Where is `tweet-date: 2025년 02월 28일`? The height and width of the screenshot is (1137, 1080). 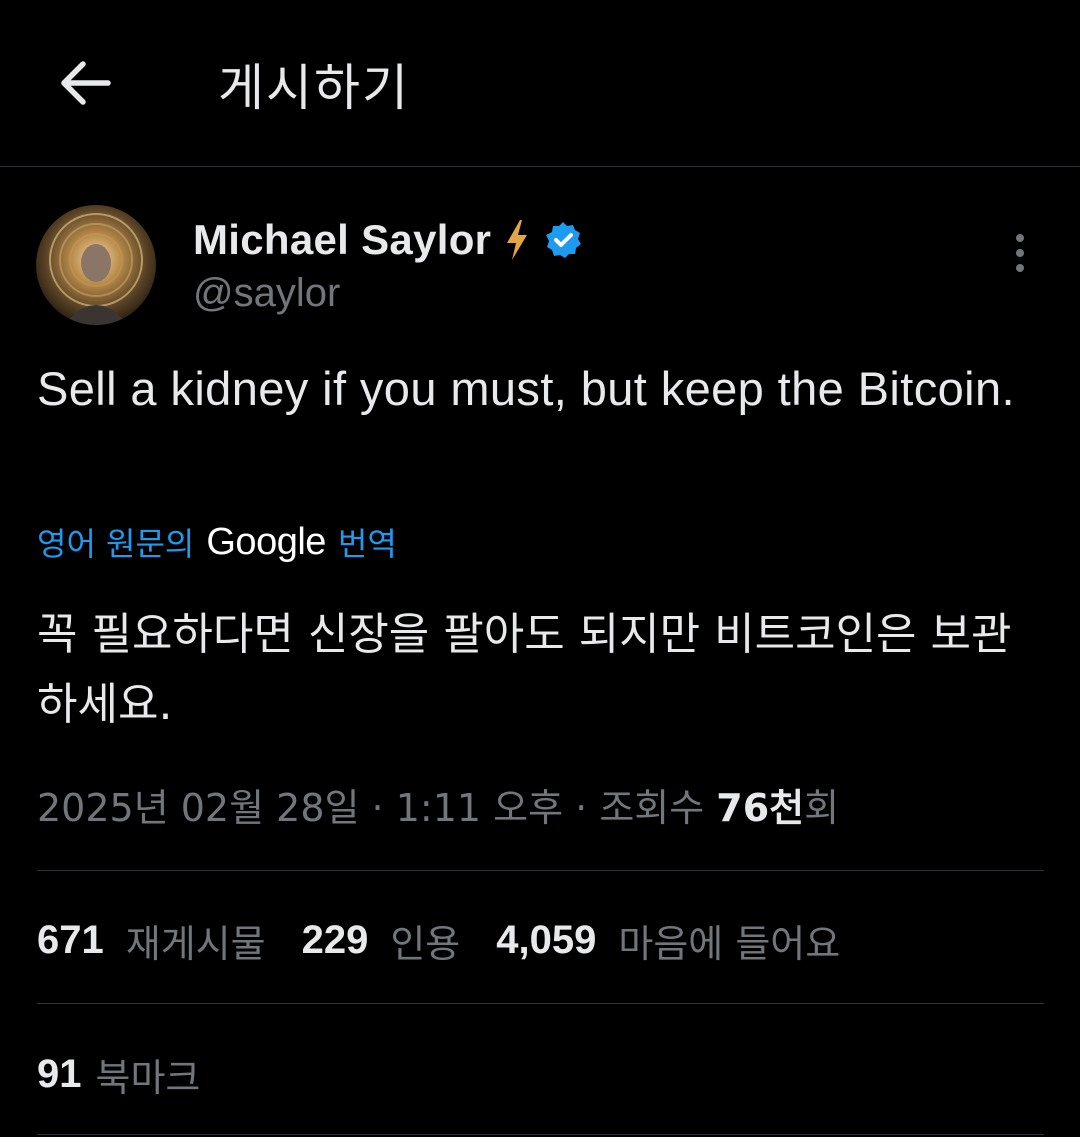 tweet-date: 2025년 02월 28일 is located at coordinates (198, 808).